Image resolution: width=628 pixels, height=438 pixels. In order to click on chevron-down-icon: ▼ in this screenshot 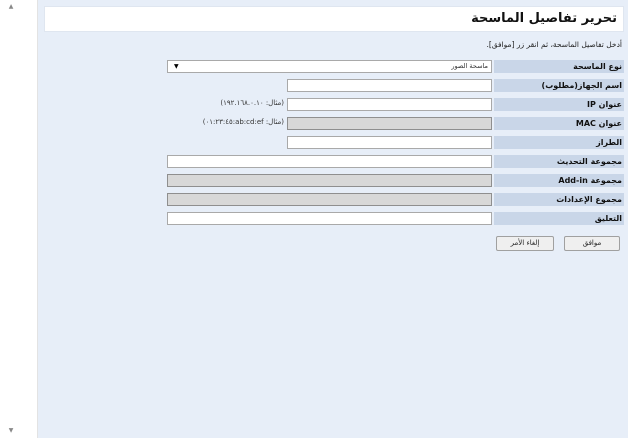, I will do `click(176, 66)`.